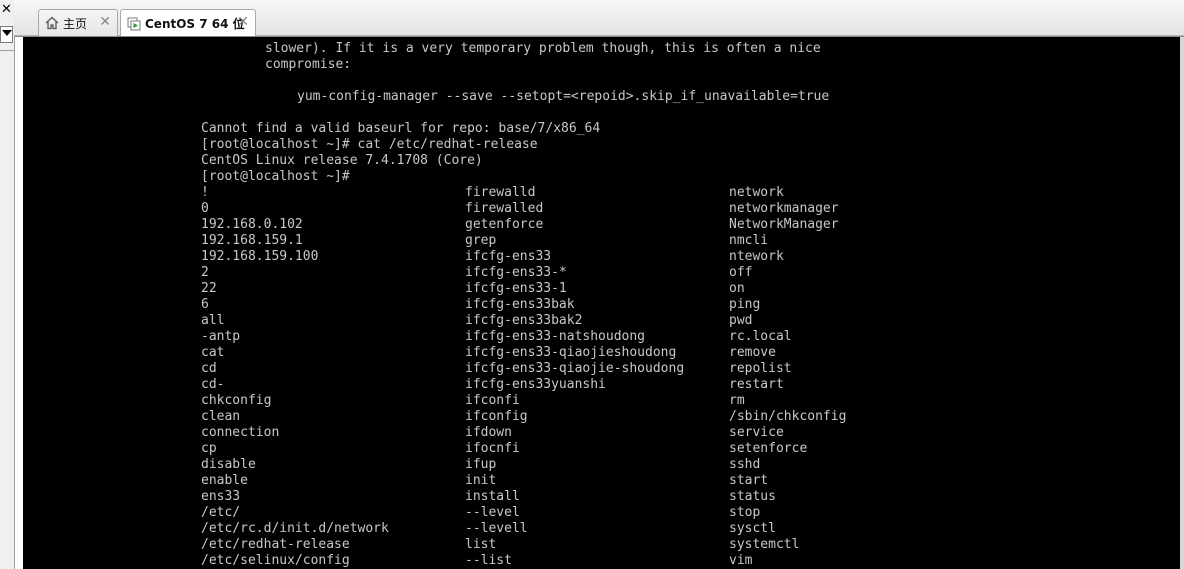  Describe the element at coordinates (516, 272) in the screenshot. I see `completion-entry: ifcfg-ens33-*` at that location.